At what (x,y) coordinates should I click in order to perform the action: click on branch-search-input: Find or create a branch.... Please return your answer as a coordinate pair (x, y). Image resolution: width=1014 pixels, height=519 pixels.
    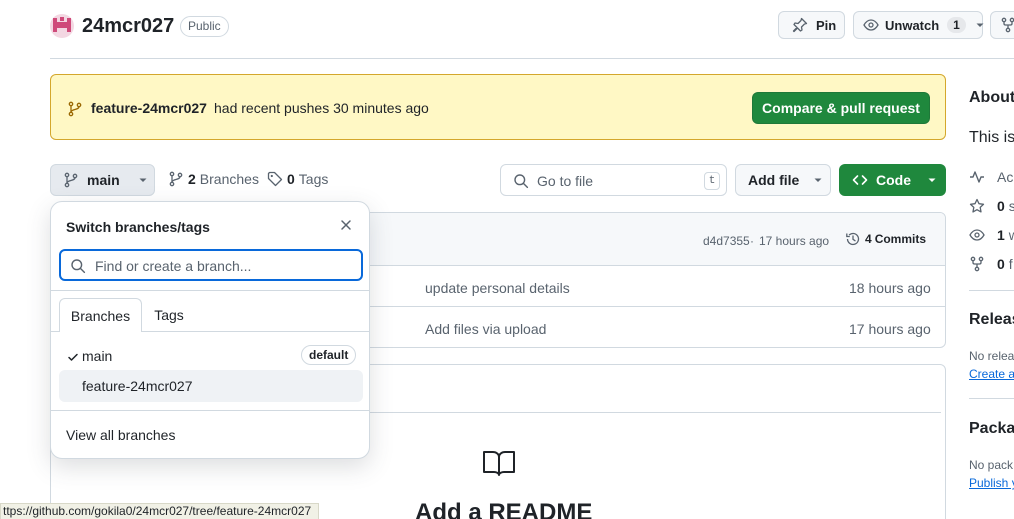
    Looking at the image, I should click on (211, 265).